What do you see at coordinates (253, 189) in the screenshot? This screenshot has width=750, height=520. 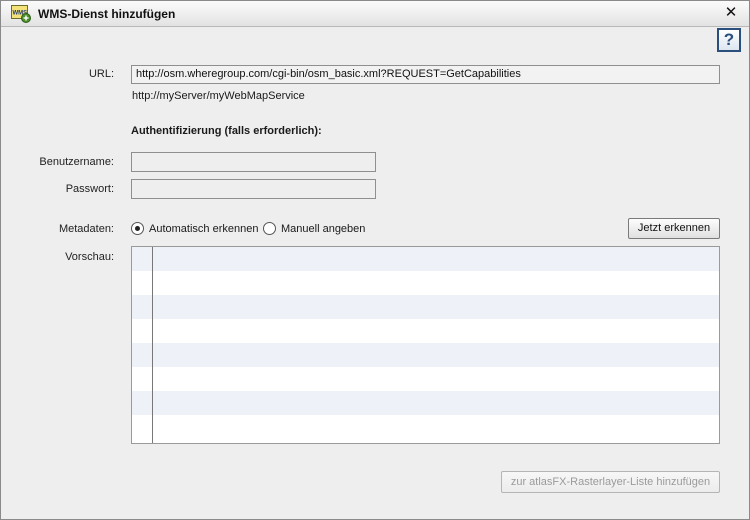 I see `password-field` at bounding box center [253, 189].